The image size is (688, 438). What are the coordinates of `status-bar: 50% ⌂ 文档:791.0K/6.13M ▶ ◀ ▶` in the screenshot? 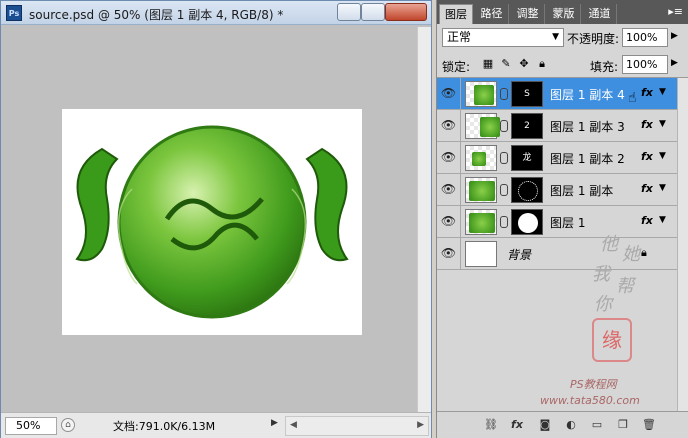 It's located at (216, 425).